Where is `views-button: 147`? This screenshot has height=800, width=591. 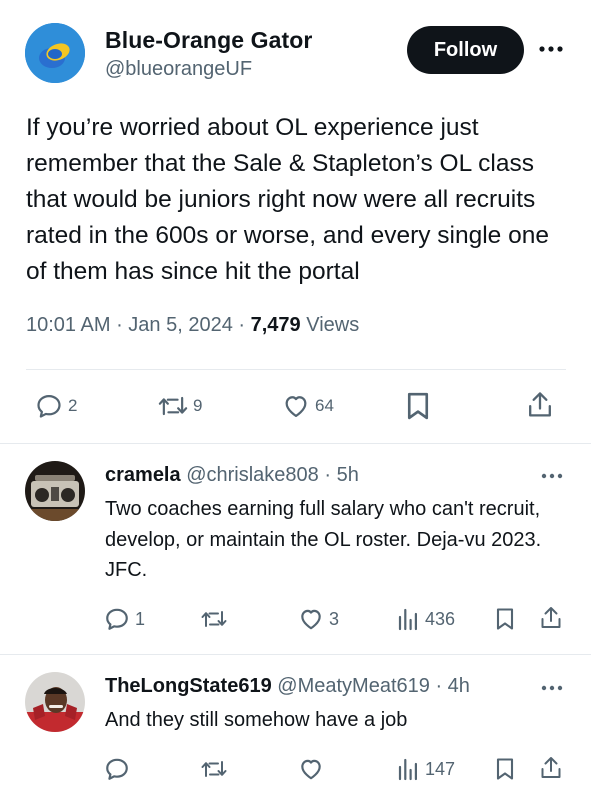 views-button: 147 is located at coordinates (425, 769).